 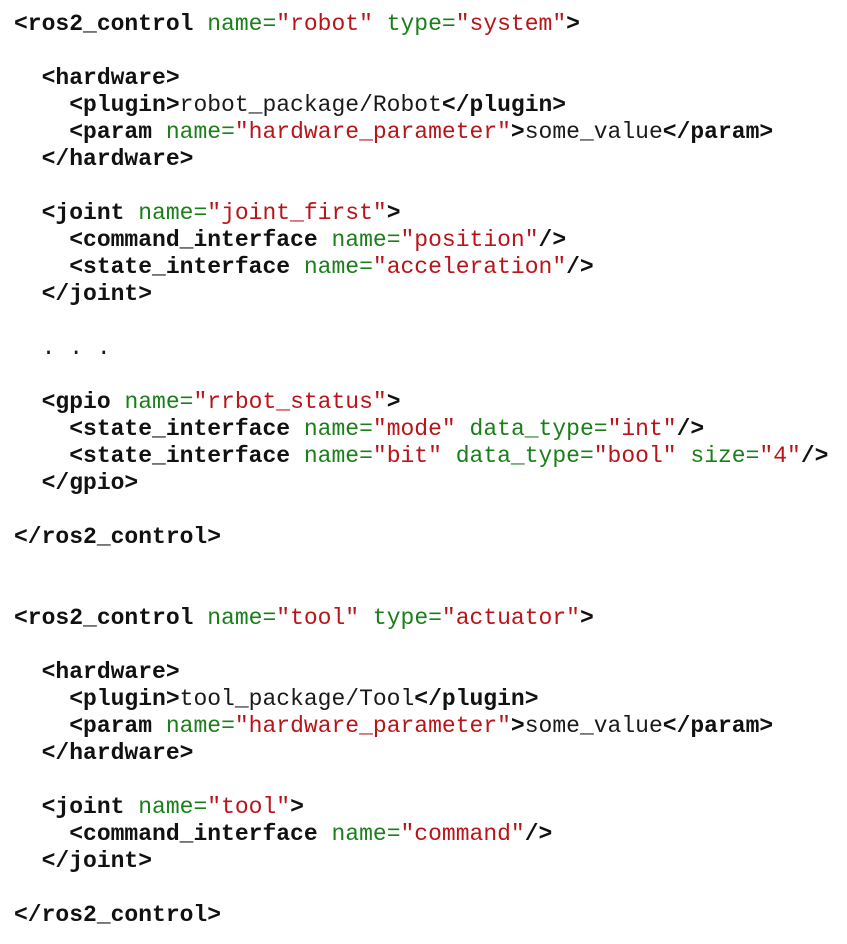 What do you see at coordinates (504, 105) in the screenshot?
I see `xml-tag-token: </plugin>` at bounding box center [504, 105].